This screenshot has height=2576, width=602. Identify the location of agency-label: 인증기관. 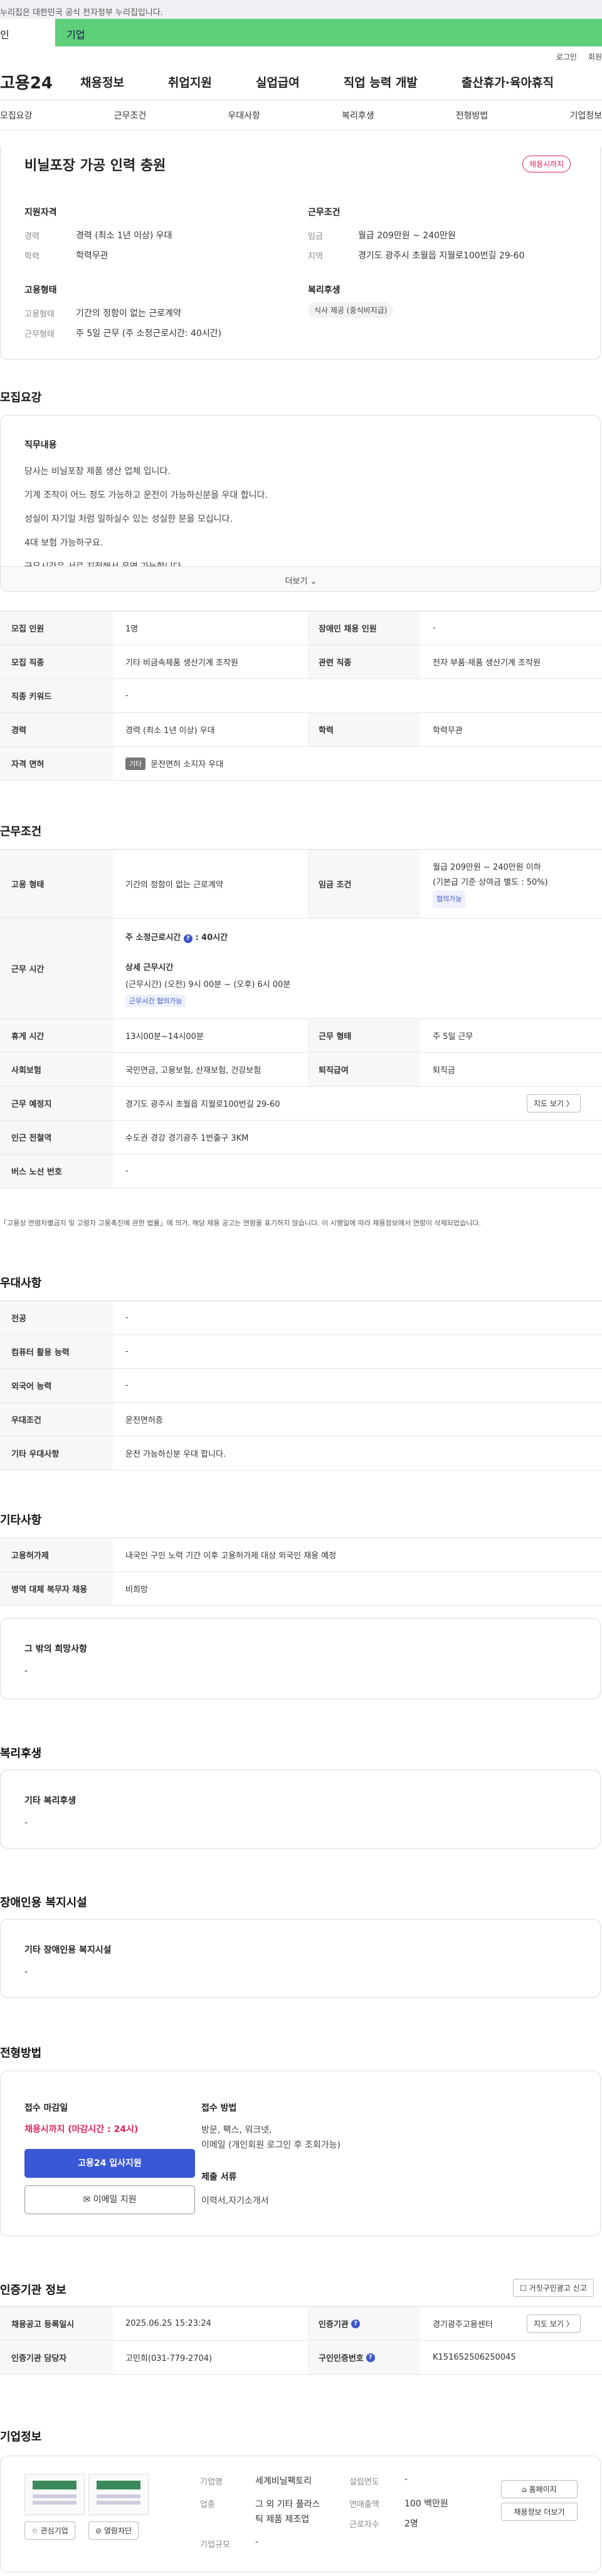
(334, 2325).